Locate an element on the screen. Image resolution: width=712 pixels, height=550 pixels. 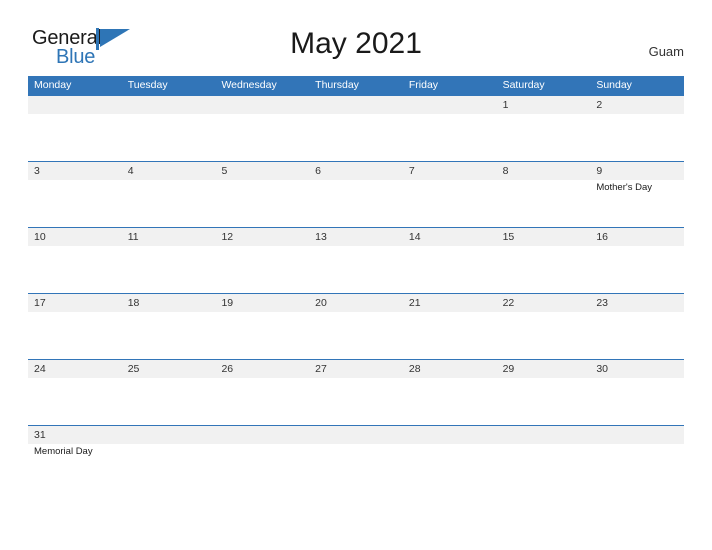
page-title: May 2021 is located at coordinates (356, 43).